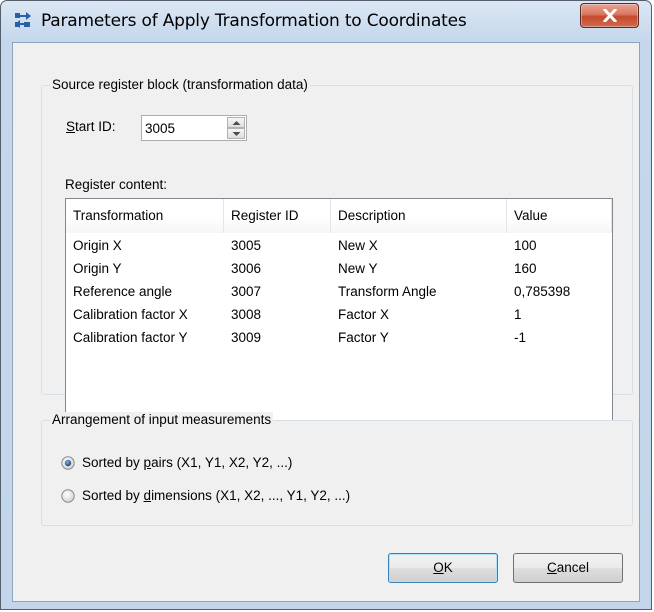  What do you see at coordinates (187, 462) in the screenshot?
I see `radio-sorted-by-pairs-label: Sorted by pairs (X1, Y1, X2, Y2, ...)` at bounding box center [187, 462].